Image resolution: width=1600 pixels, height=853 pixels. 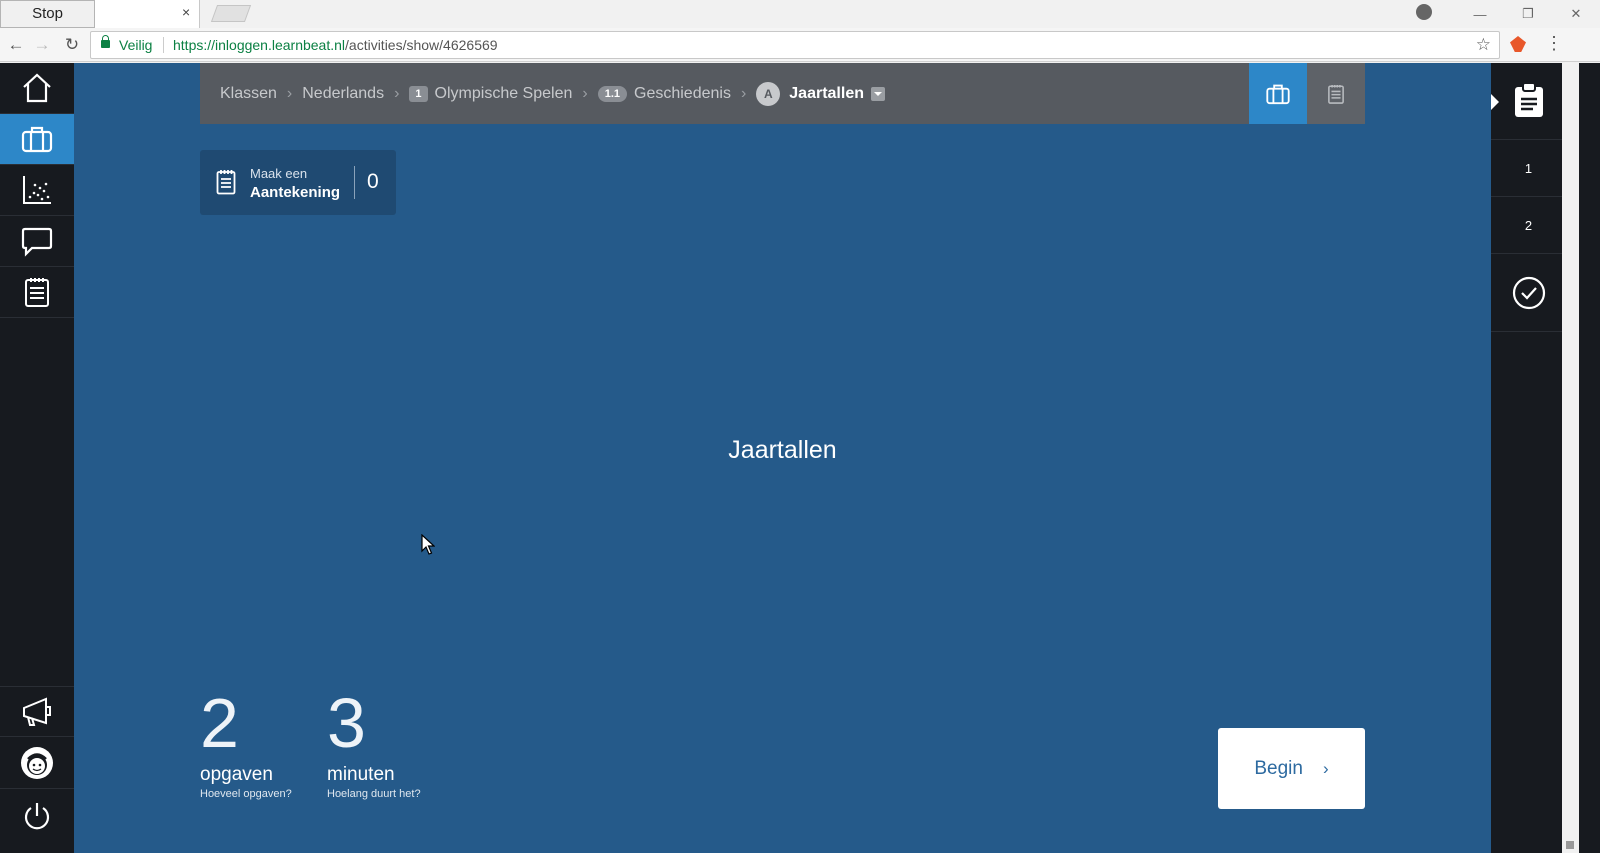 I want to click on chapter-badge: 1, so click(x=418, y=93).